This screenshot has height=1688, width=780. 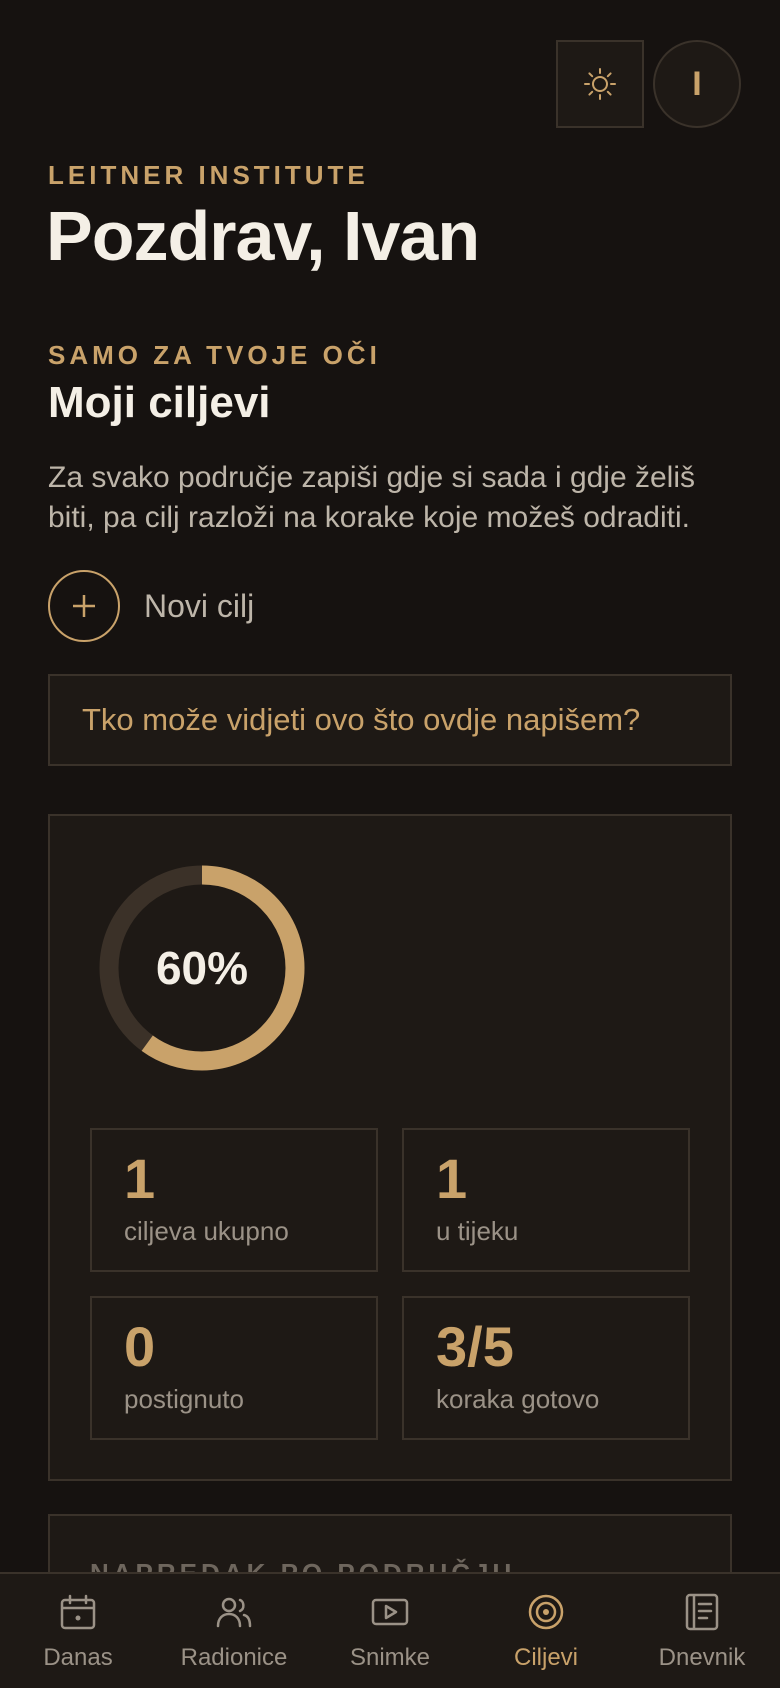 What do you see at coordinates (546, 1612) in the screenshot?
I see `target-icon` at bounding box center [546, 1612].